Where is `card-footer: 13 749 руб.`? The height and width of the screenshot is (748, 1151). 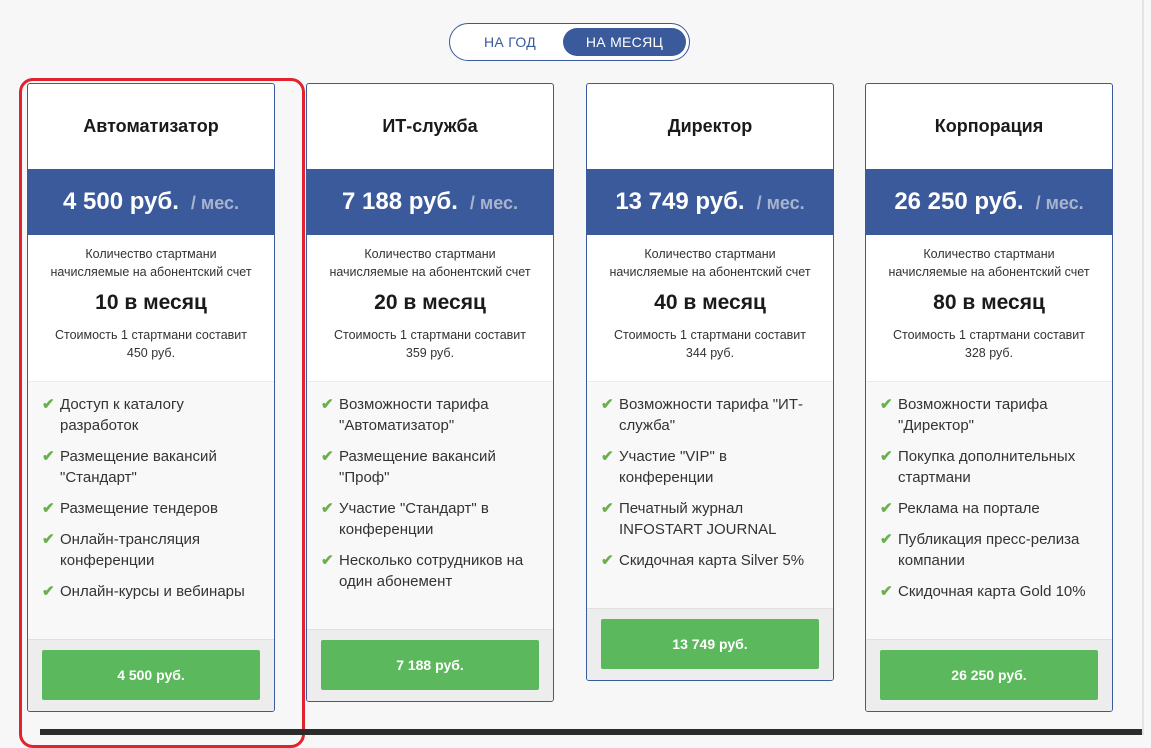 card-footer: 13 749 руб. is located at coordinates (710, 644).